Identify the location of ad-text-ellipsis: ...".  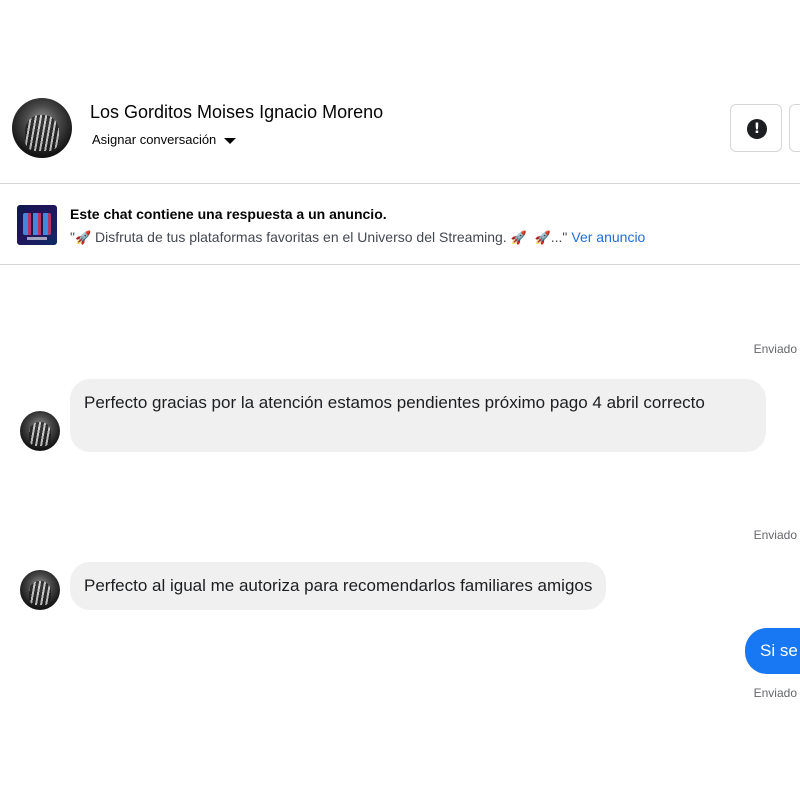
(559, 237).